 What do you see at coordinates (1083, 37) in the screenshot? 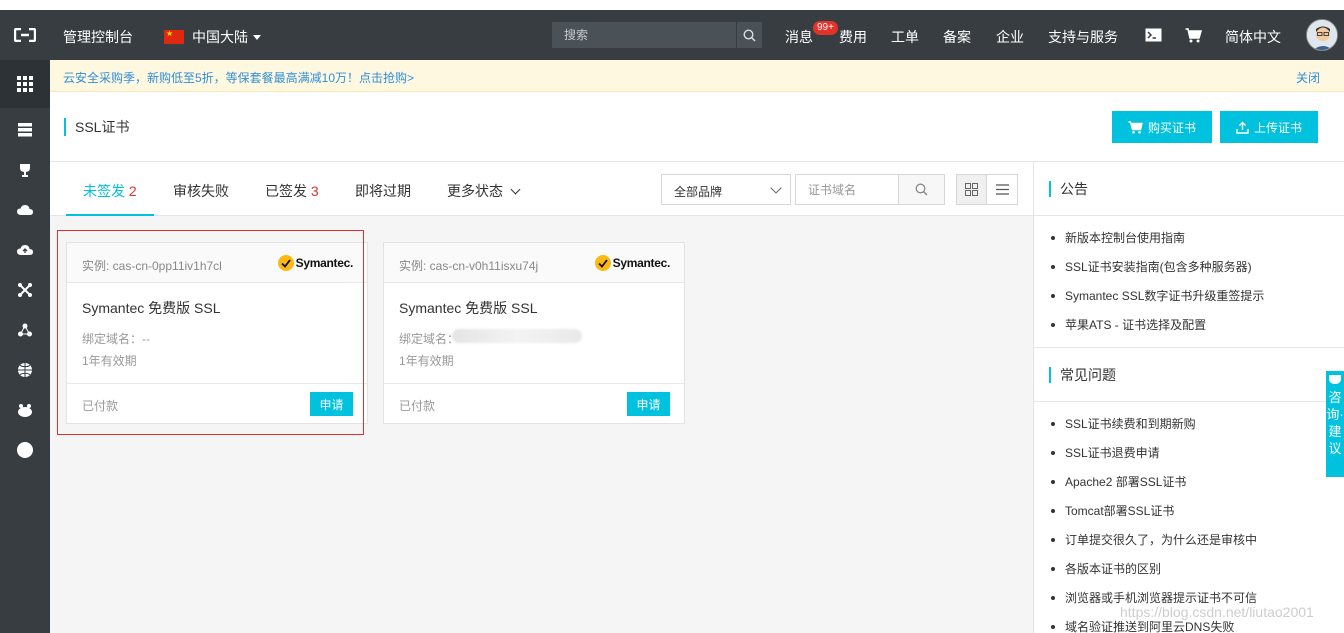
I see `nav-support: 支持与服务` at bounding box center [1083, 37].